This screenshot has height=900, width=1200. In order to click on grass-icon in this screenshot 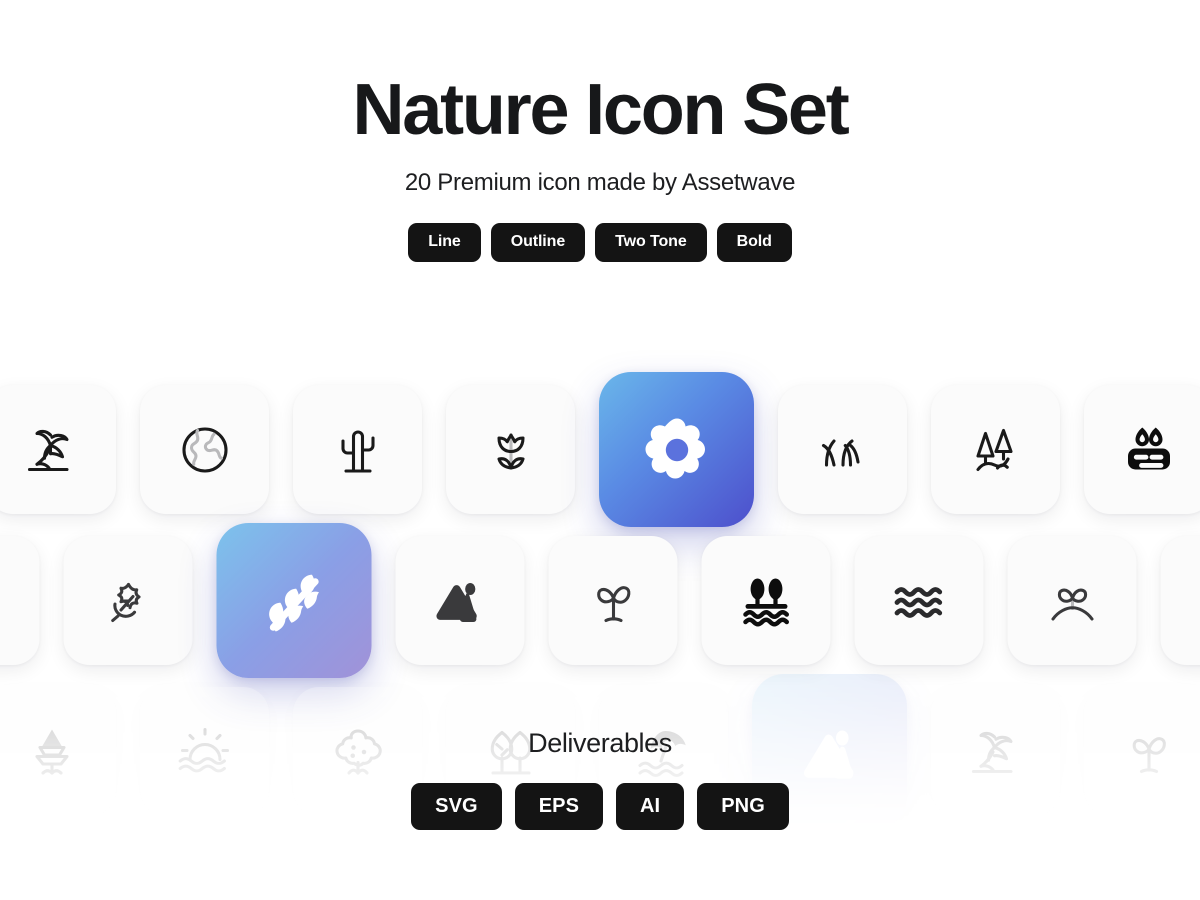, I will do `click(843, 450)`.